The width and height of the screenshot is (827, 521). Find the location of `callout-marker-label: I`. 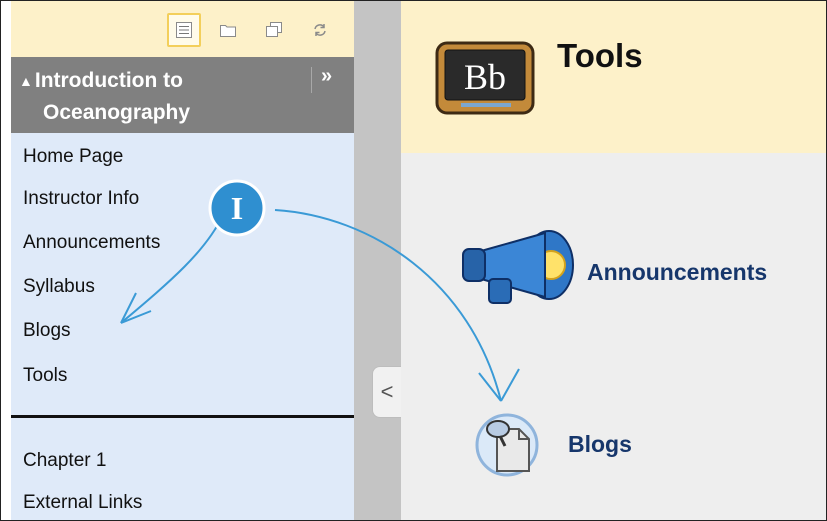

callout-marker-label: I is located at coordinates (237, 208).